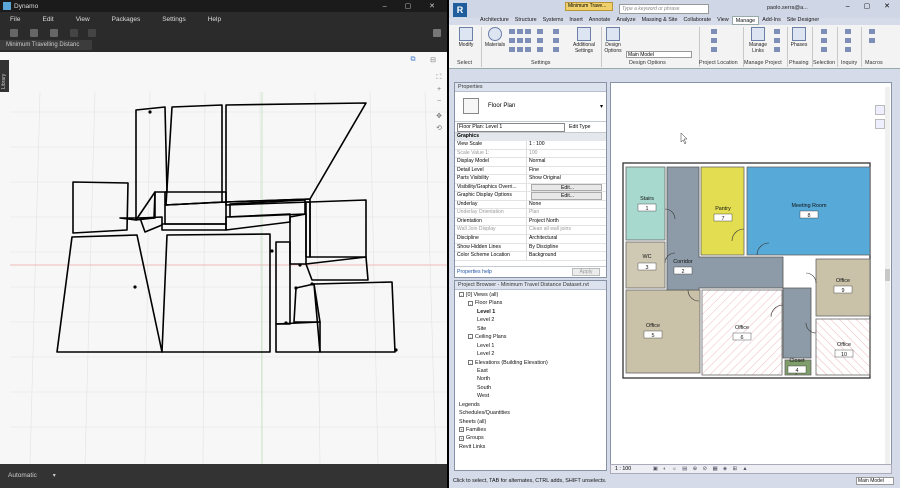 The width and height of the screenshot is (900, 488). What do you see at coordinates (511, 127) in the screenshot?
I see `instance-filter-dropdown: Floor Plan: Level 1` at bounding box center [511, 127].